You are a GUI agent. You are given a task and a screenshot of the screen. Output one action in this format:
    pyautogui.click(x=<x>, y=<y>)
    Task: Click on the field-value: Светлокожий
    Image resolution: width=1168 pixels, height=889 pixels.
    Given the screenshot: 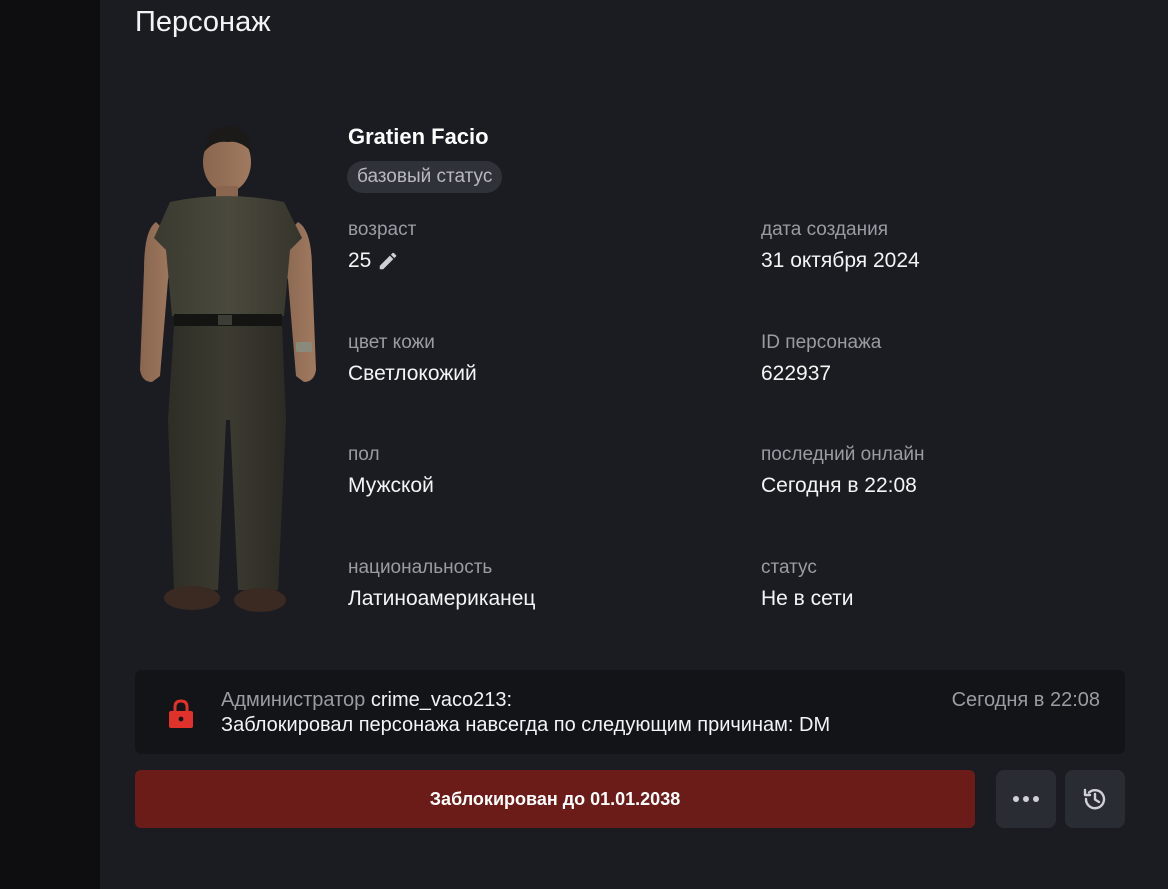 What is the action you would take?
    pyautogui.click(x=412, y=373)
    